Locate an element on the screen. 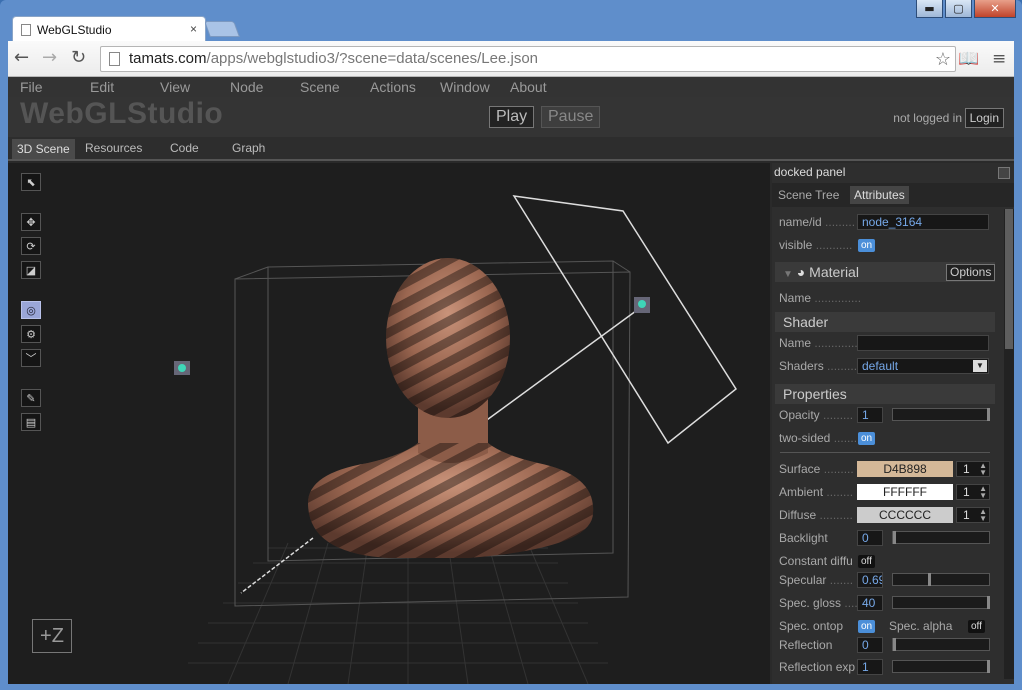  pause-button: Pause is located at coordinates (571, 117).